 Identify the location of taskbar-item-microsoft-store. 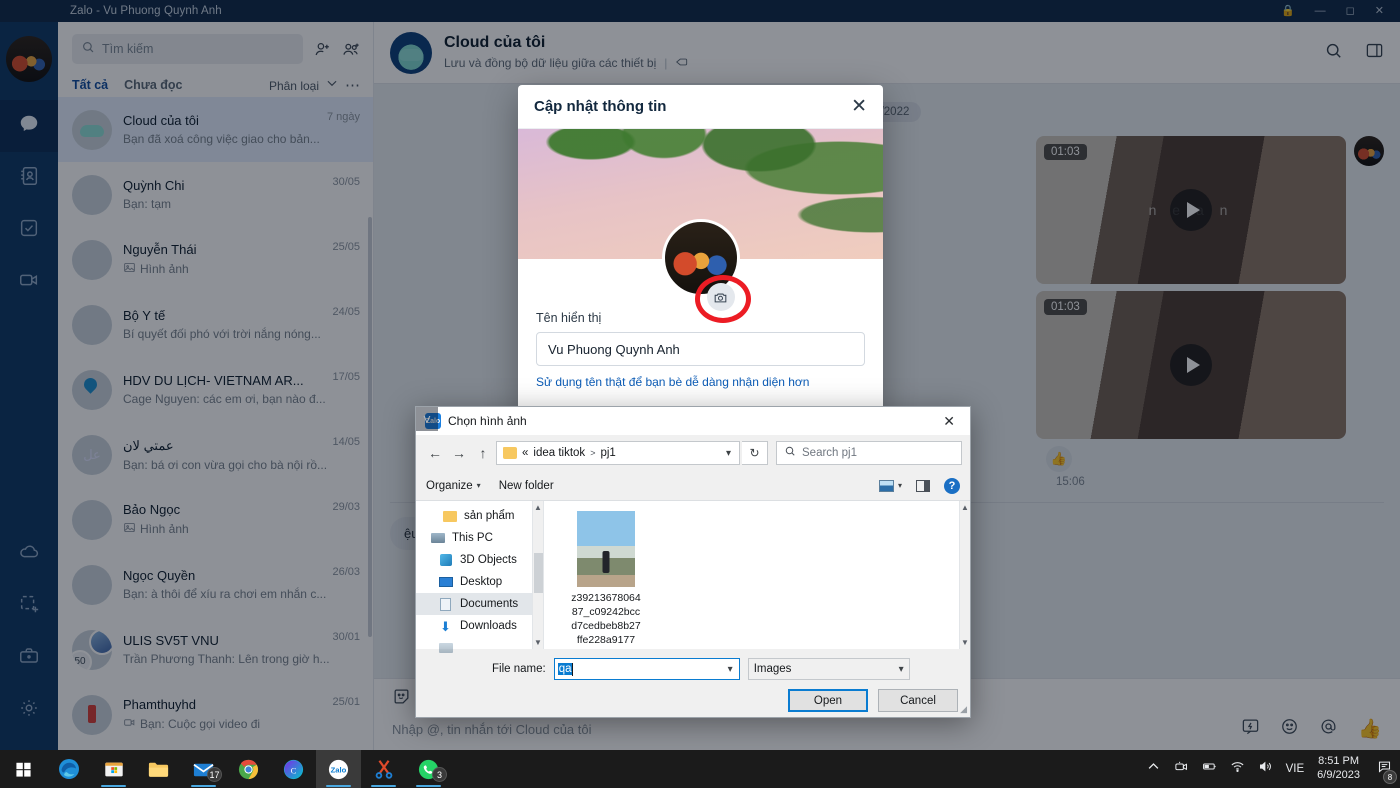
(113, 769).